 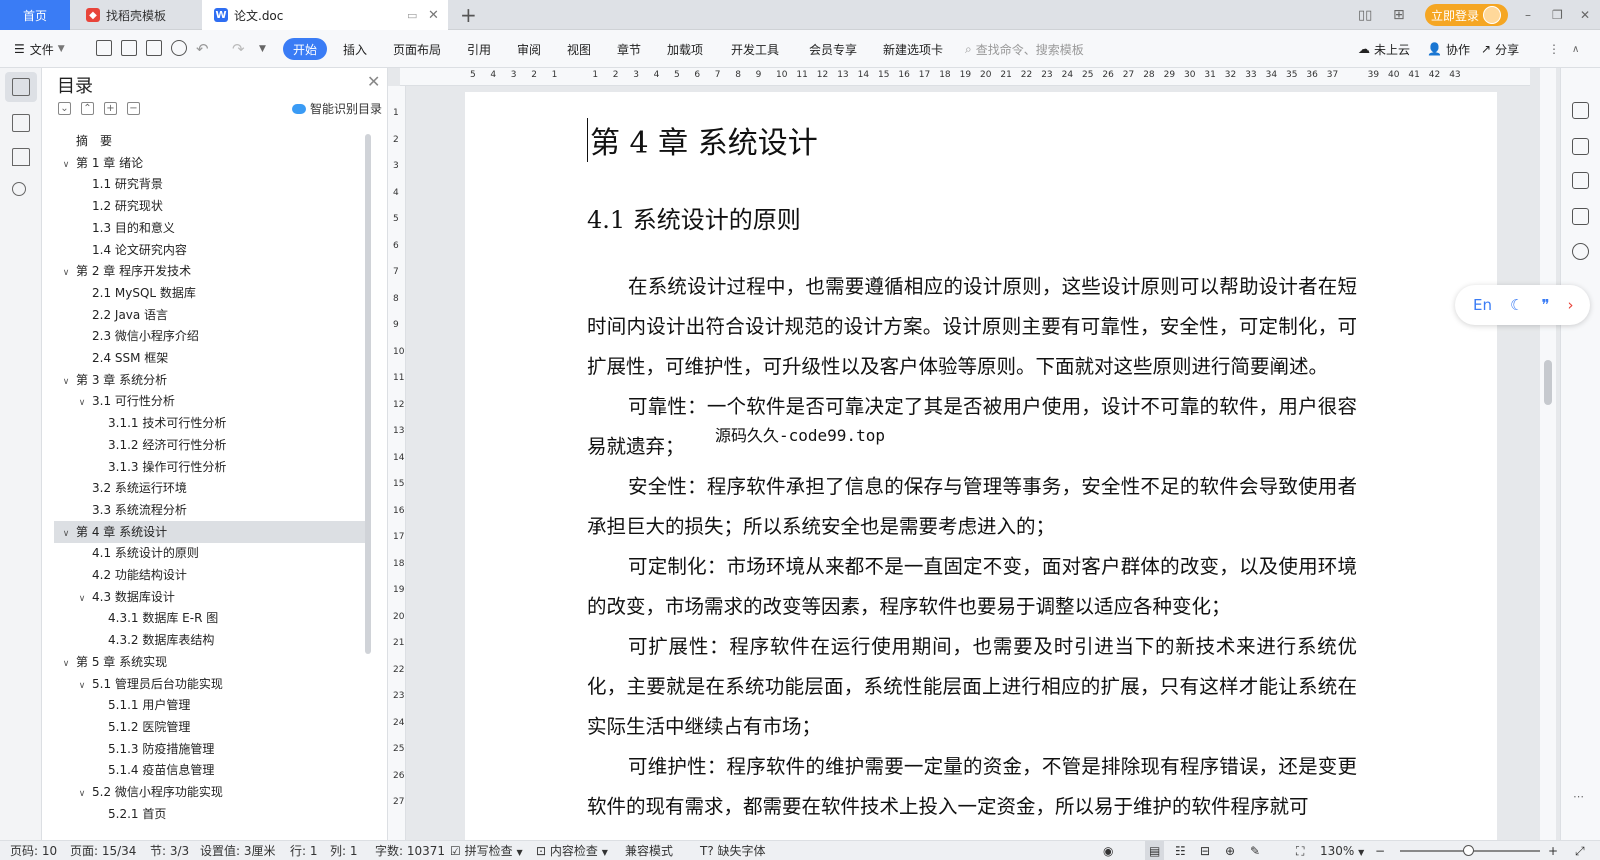 I want to click on toc-item: 1.4 论文研究内容, so click(x=210, y=250).